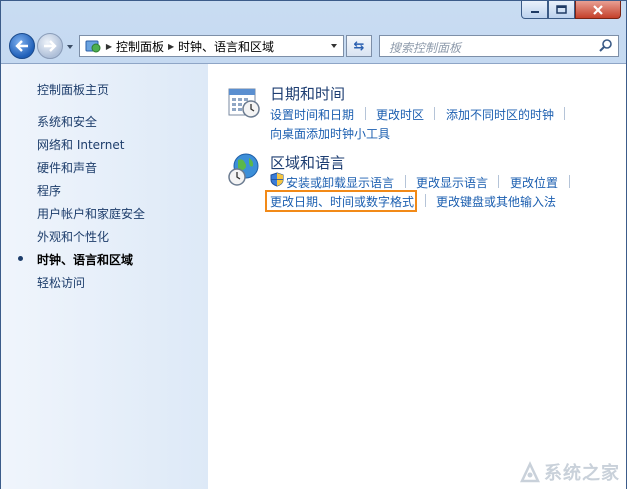  What do you see at coordinates (500, 114) in the screenshot?
I see `link-add-clocks: 添加不同时区的时钟` at bounding box center [500, 114].